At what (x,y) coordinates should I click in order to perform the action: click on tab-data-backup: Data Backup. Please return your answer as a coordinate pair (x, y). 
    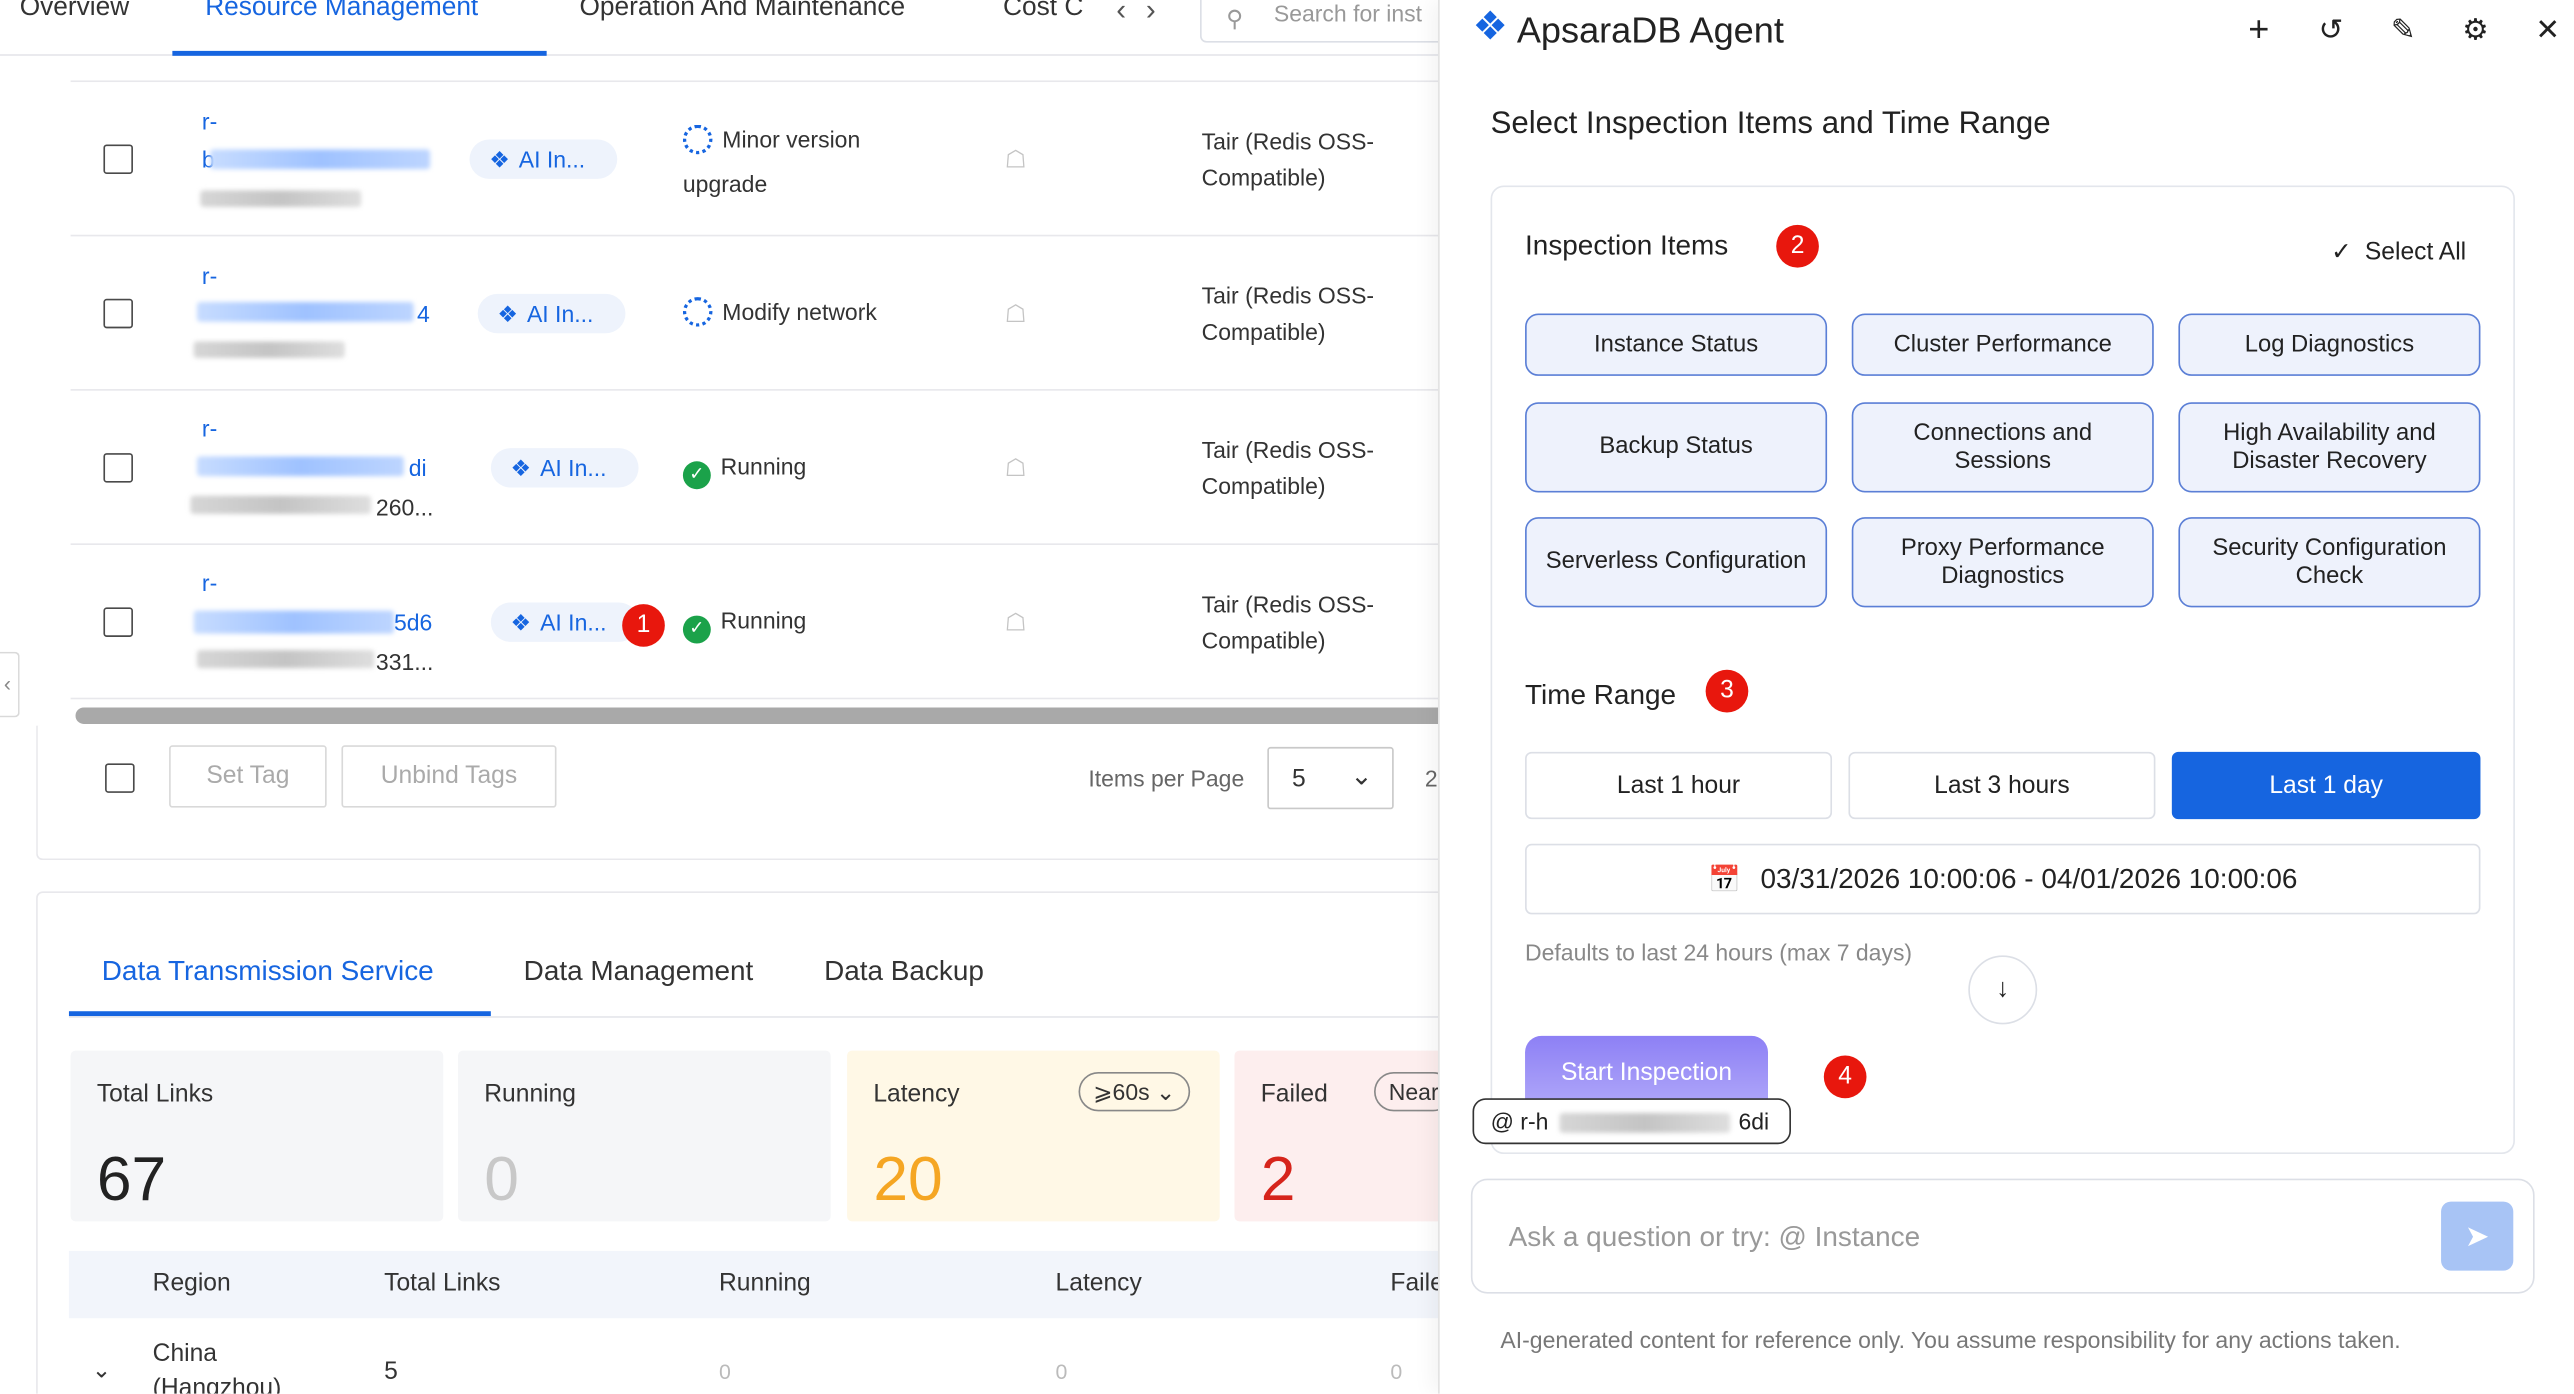
    Looking at the image, I should click on (904, 971).